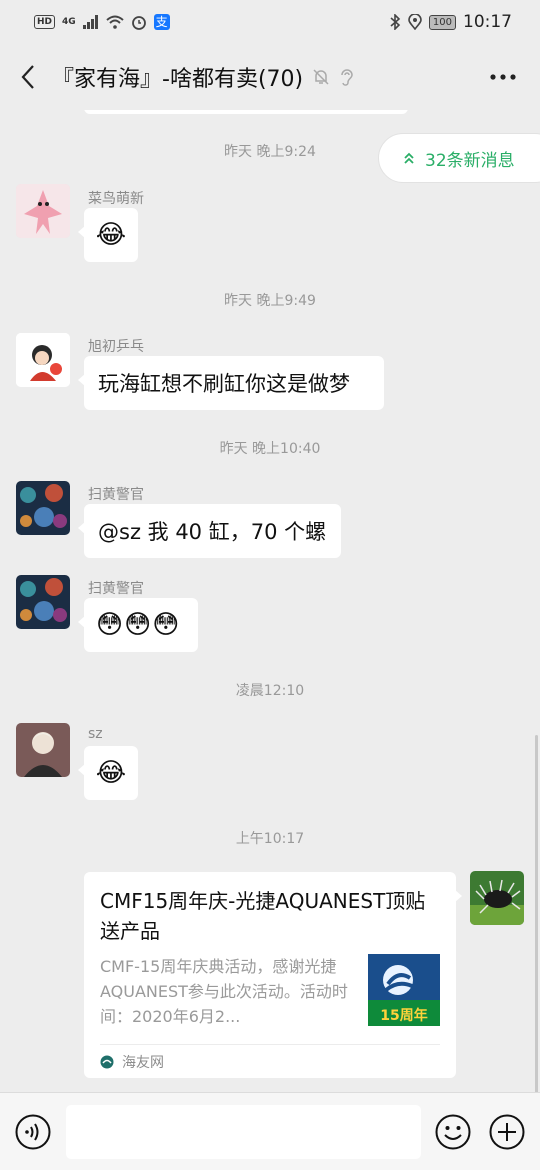 Image resolution: width=540 pixels, height=1170 pixels. Describe the element at coordinates (270, 152) in the screenshot. I see `message-timestamp: 昨天 晚上9:24` at that location.